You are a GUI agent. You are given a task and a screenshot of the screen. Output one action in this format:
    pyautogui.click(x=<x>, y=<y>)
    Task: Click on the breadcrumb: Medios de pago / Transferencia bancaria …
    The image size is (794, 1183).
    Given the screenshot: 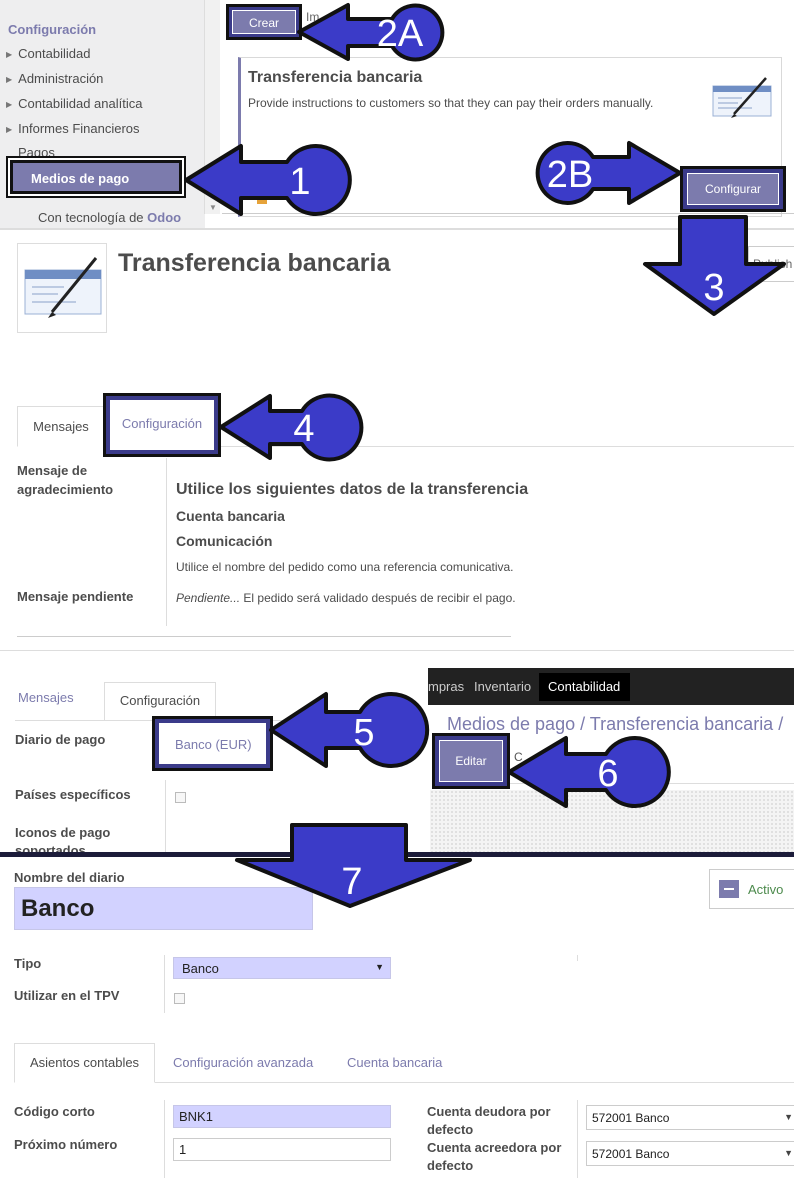 What is the action you would take?
    pyautogui.click(x=615, y=724)
    